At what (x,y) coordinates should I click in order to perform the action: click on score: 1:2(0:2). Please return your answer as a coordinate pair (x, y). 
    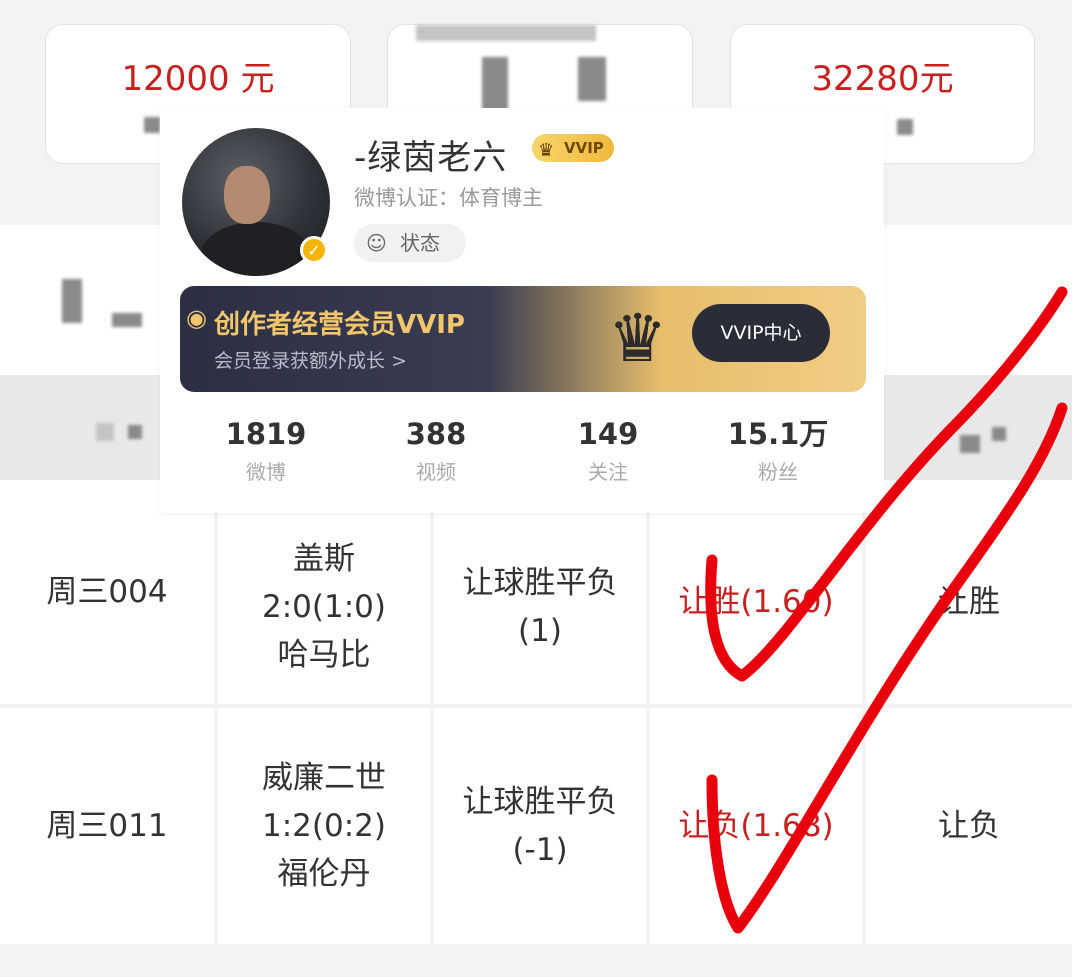
    Looking at the image, I should click on (324, 826).